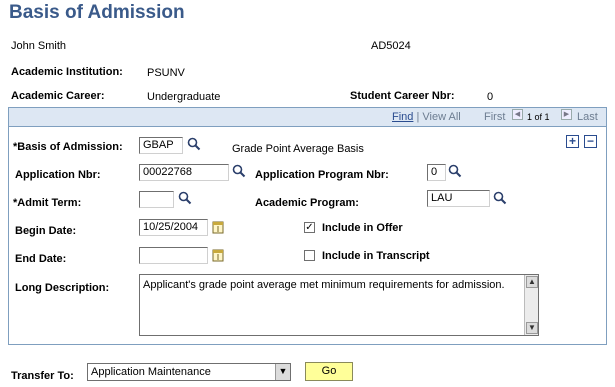  I want to click on admit-term-label: *Admit Term:, so click(47, 203).